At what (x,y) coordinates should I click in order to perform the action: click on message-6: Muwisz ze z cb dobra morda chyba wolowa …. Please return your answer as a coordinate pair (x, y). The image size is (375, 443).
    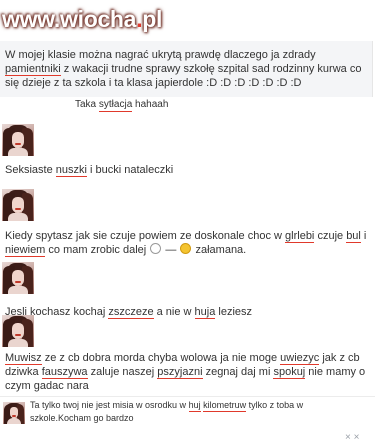
    Looking at the image, I should click on (187, 372).